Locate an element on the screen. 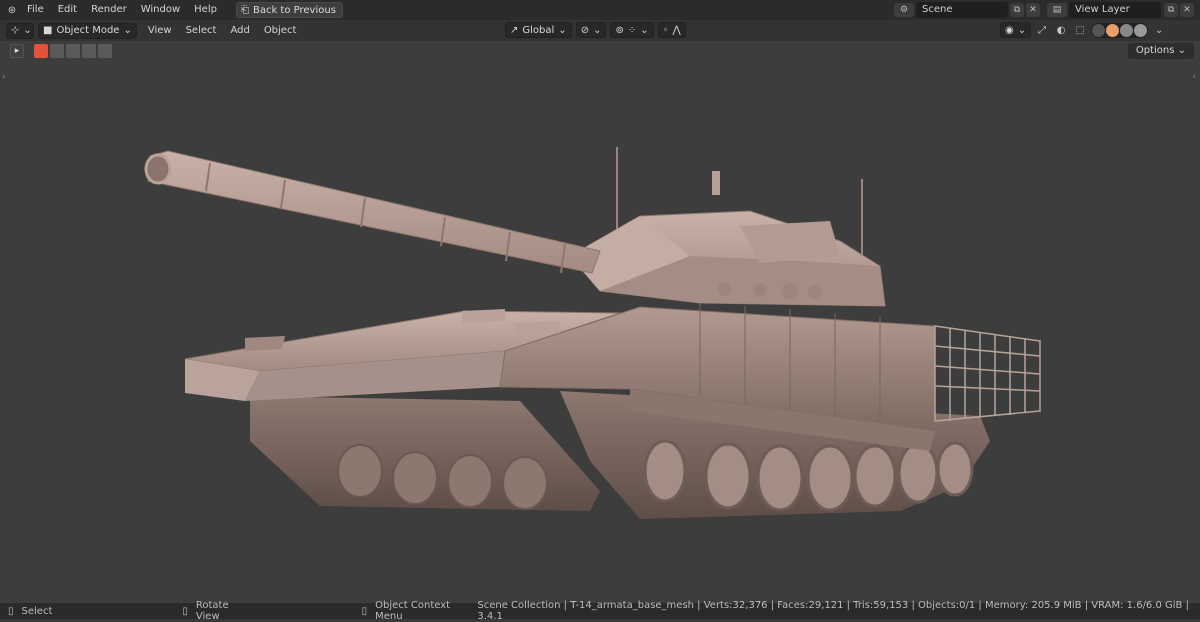  select-intersect-icon is located at coordinates (105, 51).